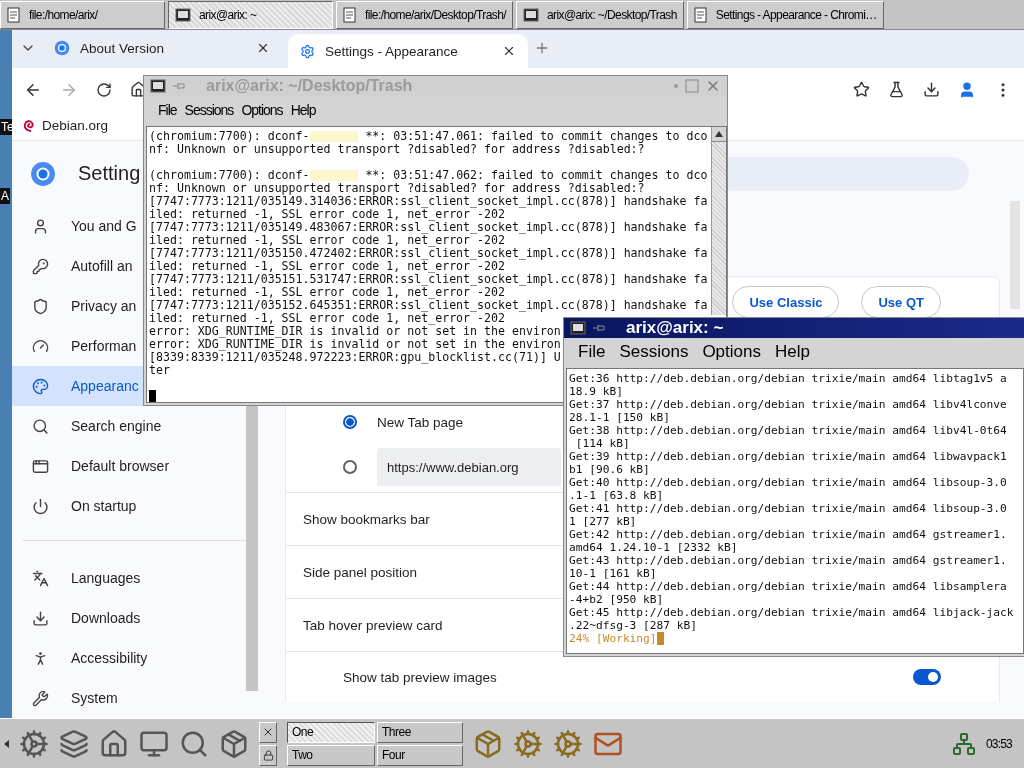  Describe the element at coordinates (250, 15) in the screenshot. I see `taskbar-button: arix@arix: ~` at that location.